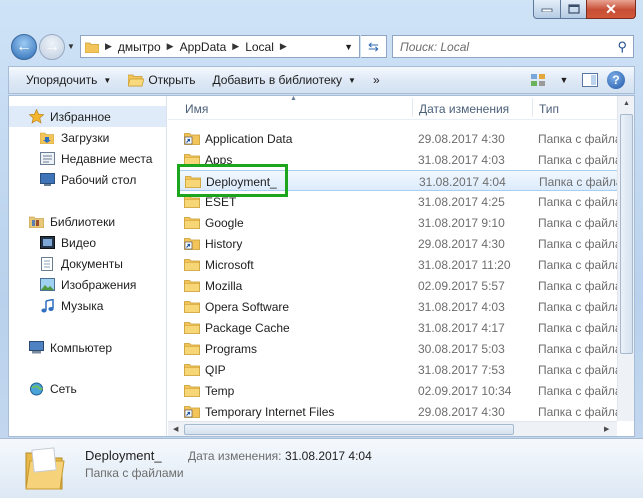 This screenshot has height=498, width=643. I want to click on computer-icon, so click(36, 348).